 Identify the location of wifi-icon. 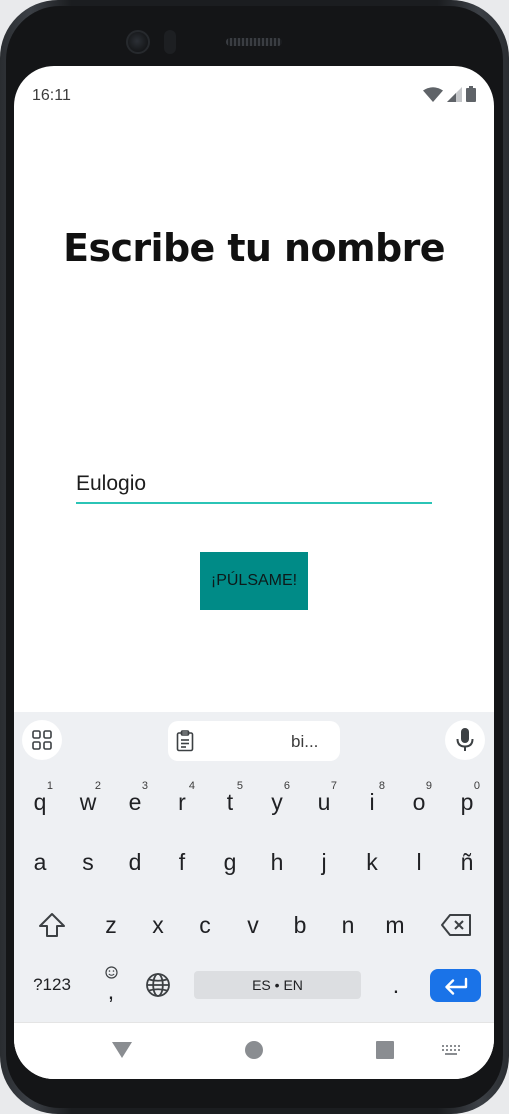
(433, 94).